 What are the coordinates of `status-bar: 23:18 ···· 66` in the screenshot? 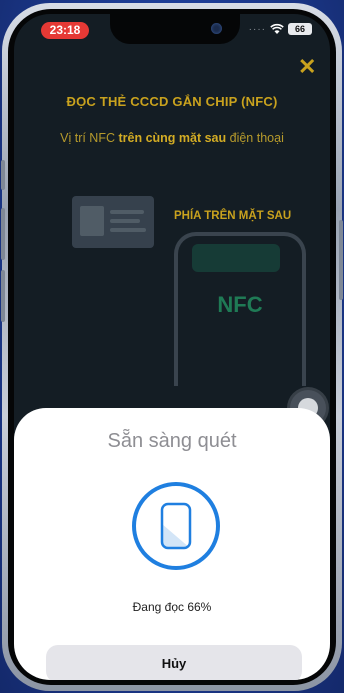 It's located at (172, 32).